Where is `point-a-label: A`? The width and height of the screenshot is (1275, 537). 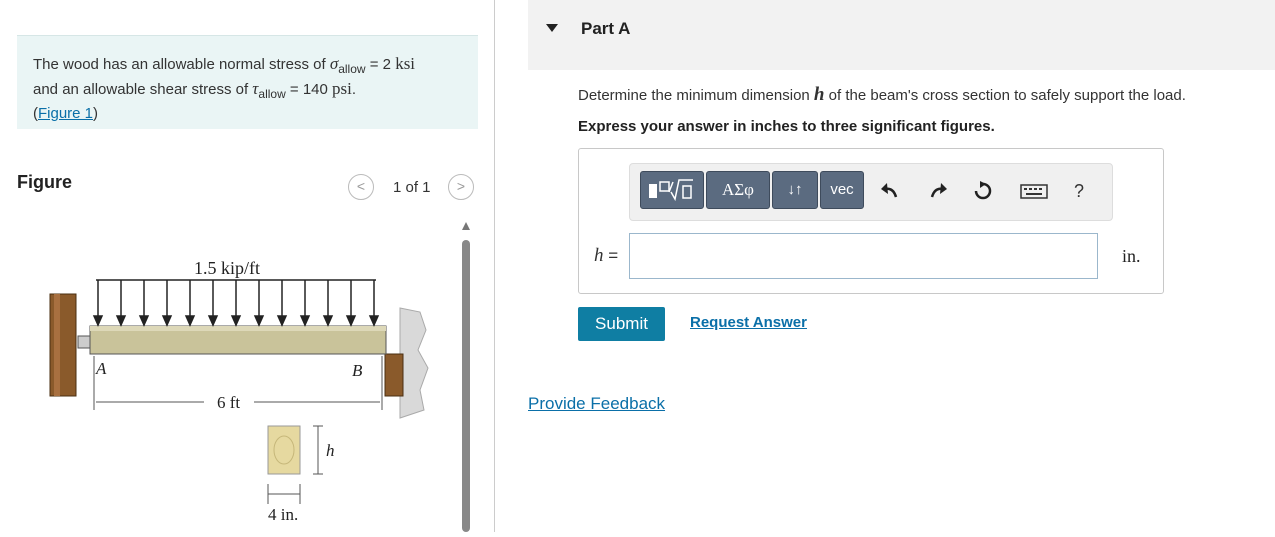
point-a-label: A is located at coordinates (101, 368).